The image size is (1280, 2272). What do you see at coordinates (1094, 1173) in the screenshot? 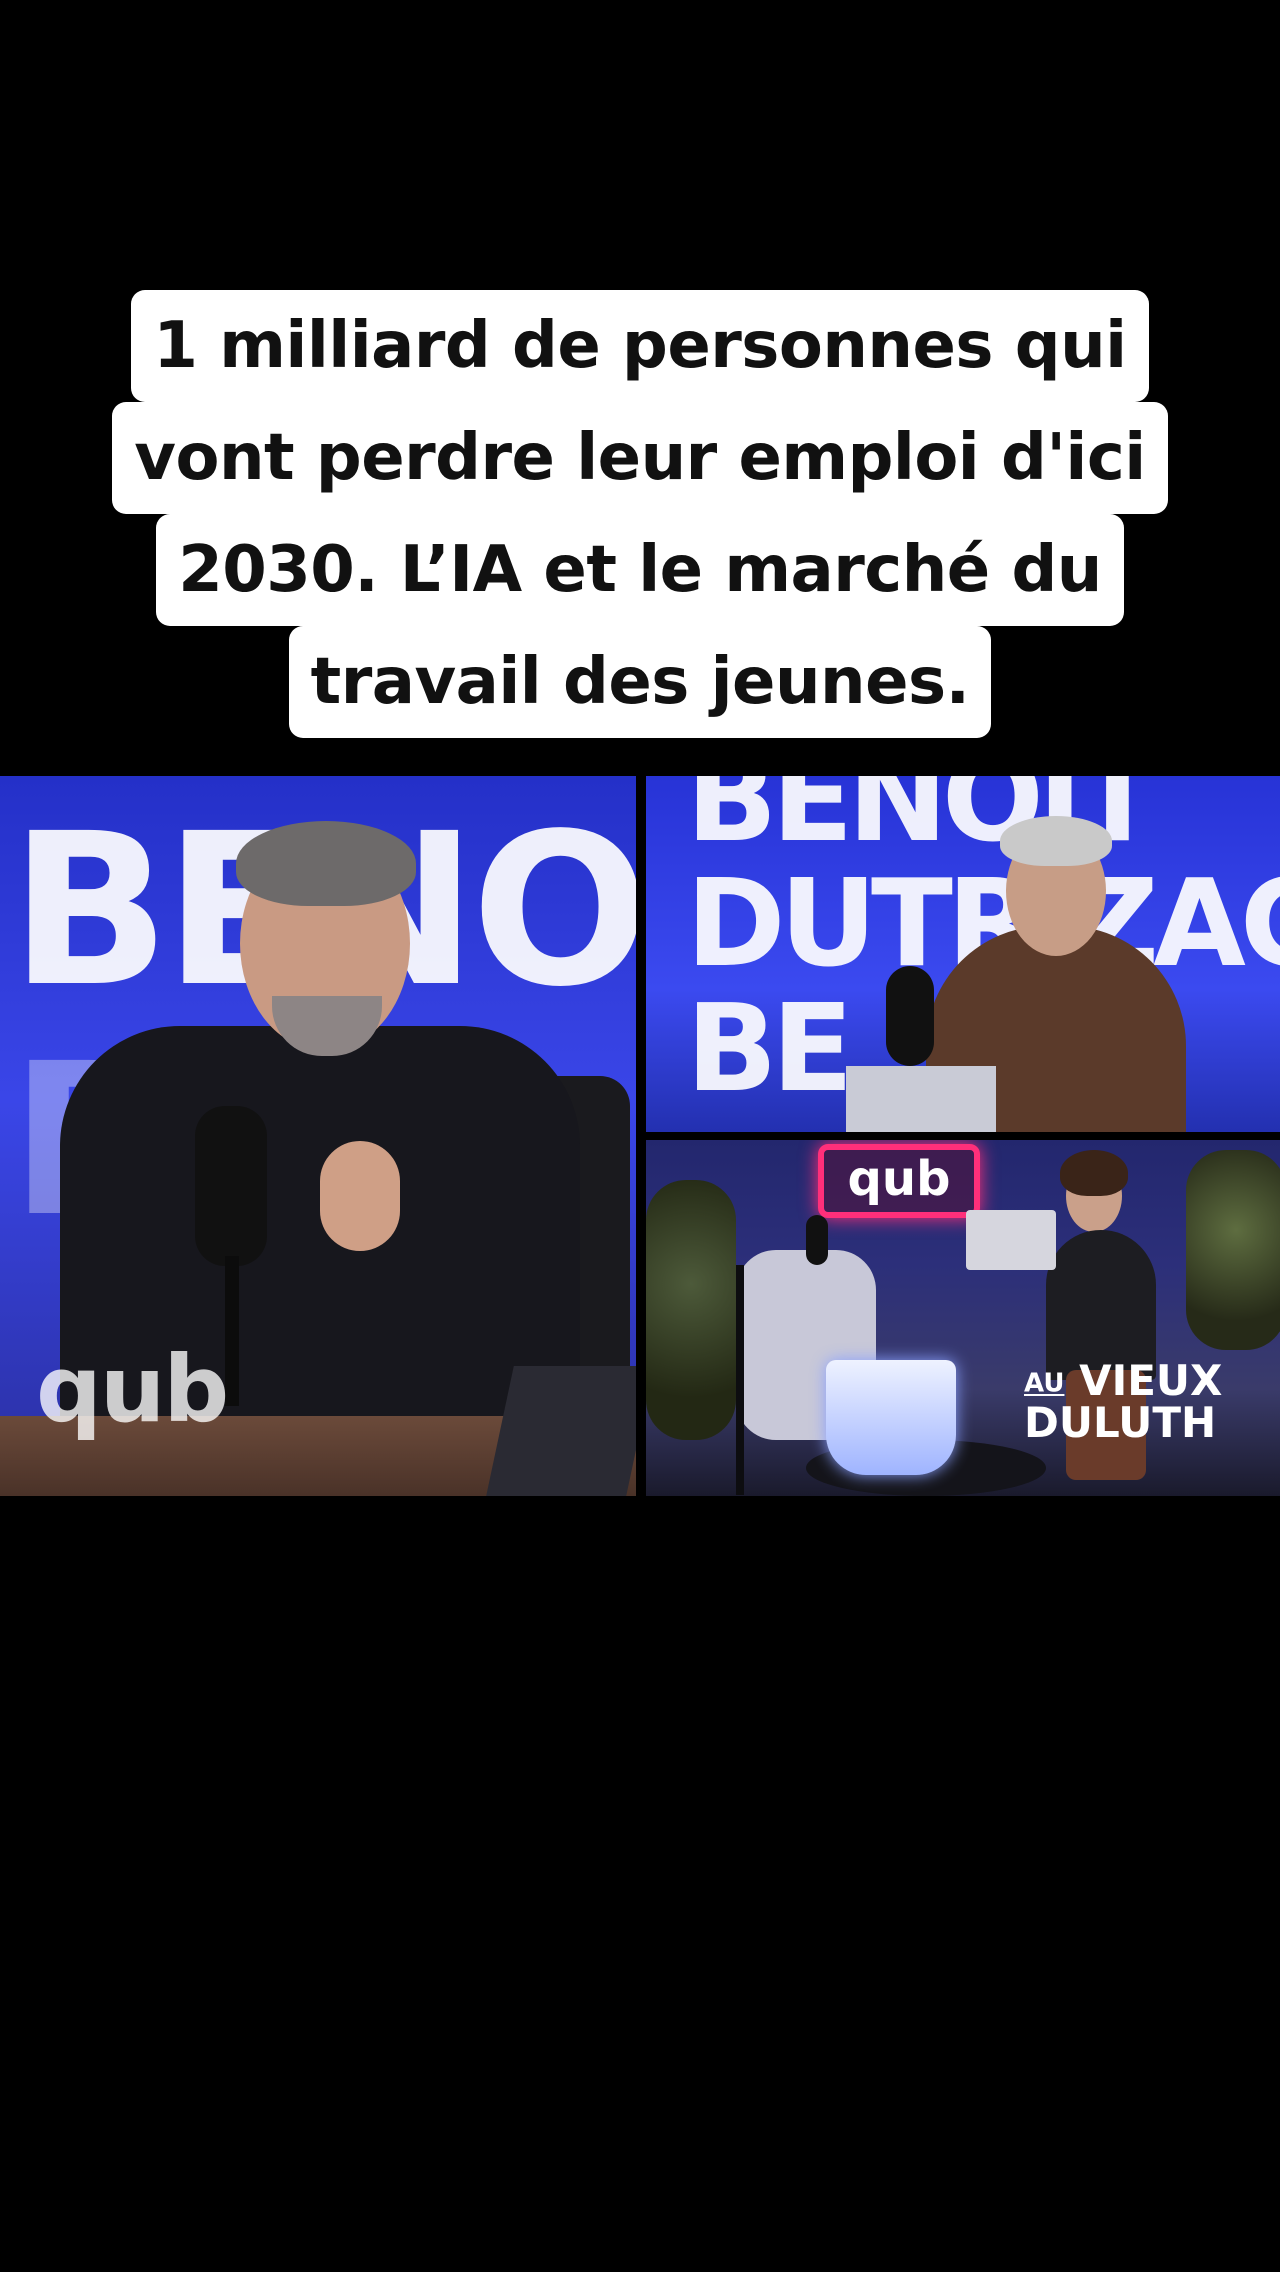
I see `cohost-hair` at bounding box center [1094, 1173].